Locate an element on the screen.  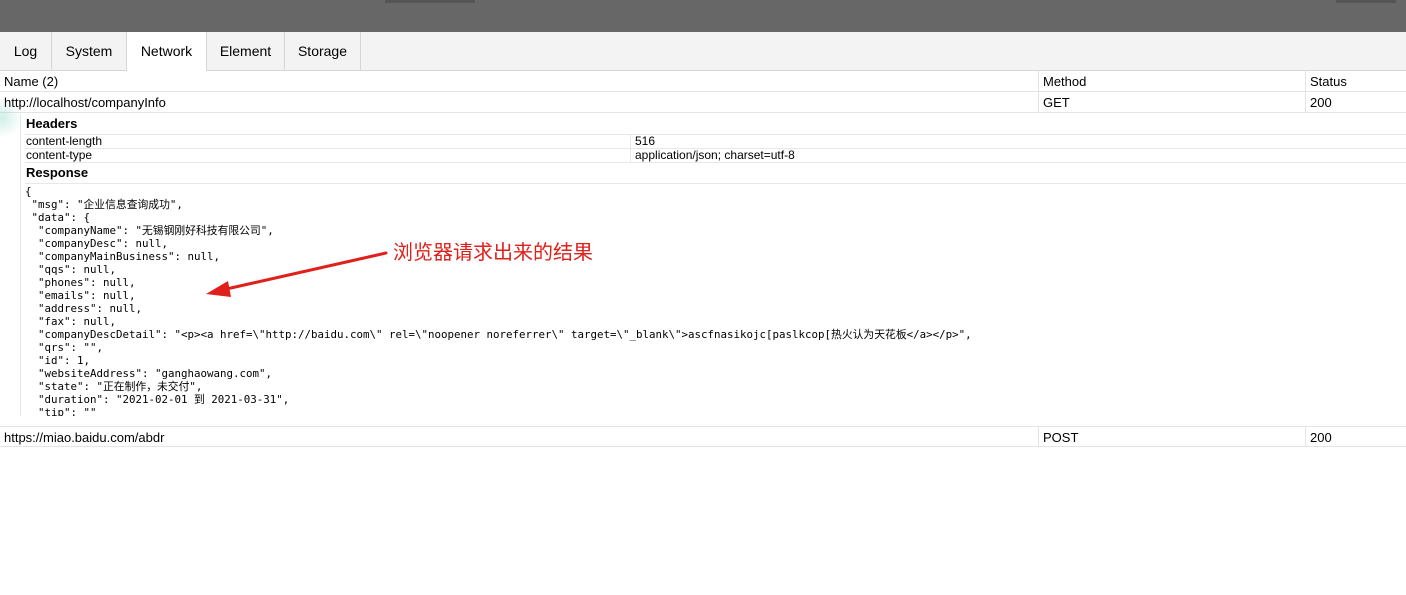
tab-system: System is located at coordinates (89, 51).